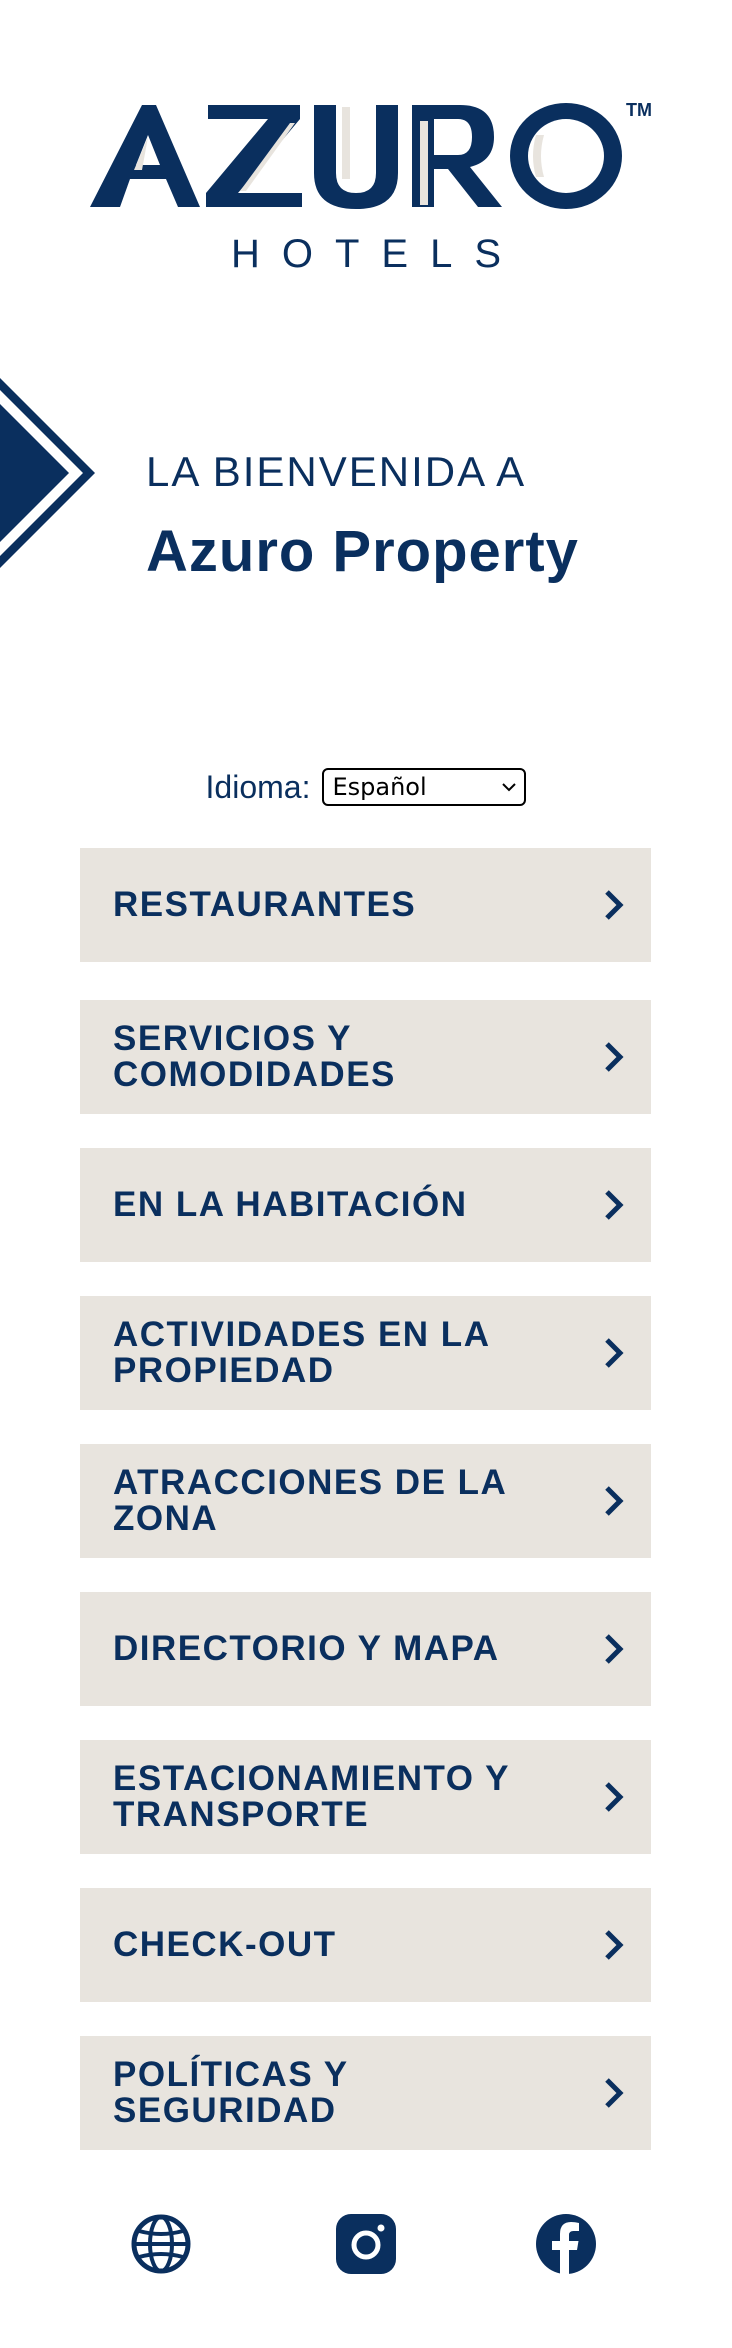 The image size is (732, 2348). I want to click on menu-item-directorio: DIRECTORIO Y MAPA, so click(365, 1649).